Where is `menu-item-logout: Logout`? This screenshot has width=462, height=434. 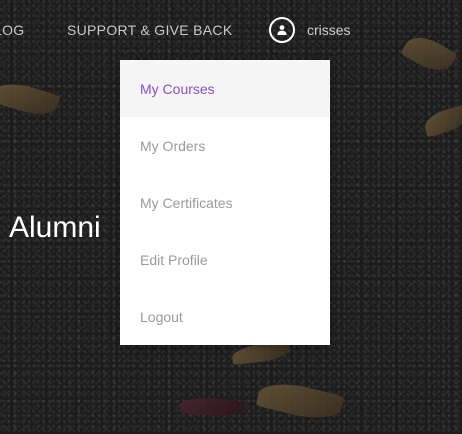
menu-item-logout: Logout is located at coordinates (225, 316).